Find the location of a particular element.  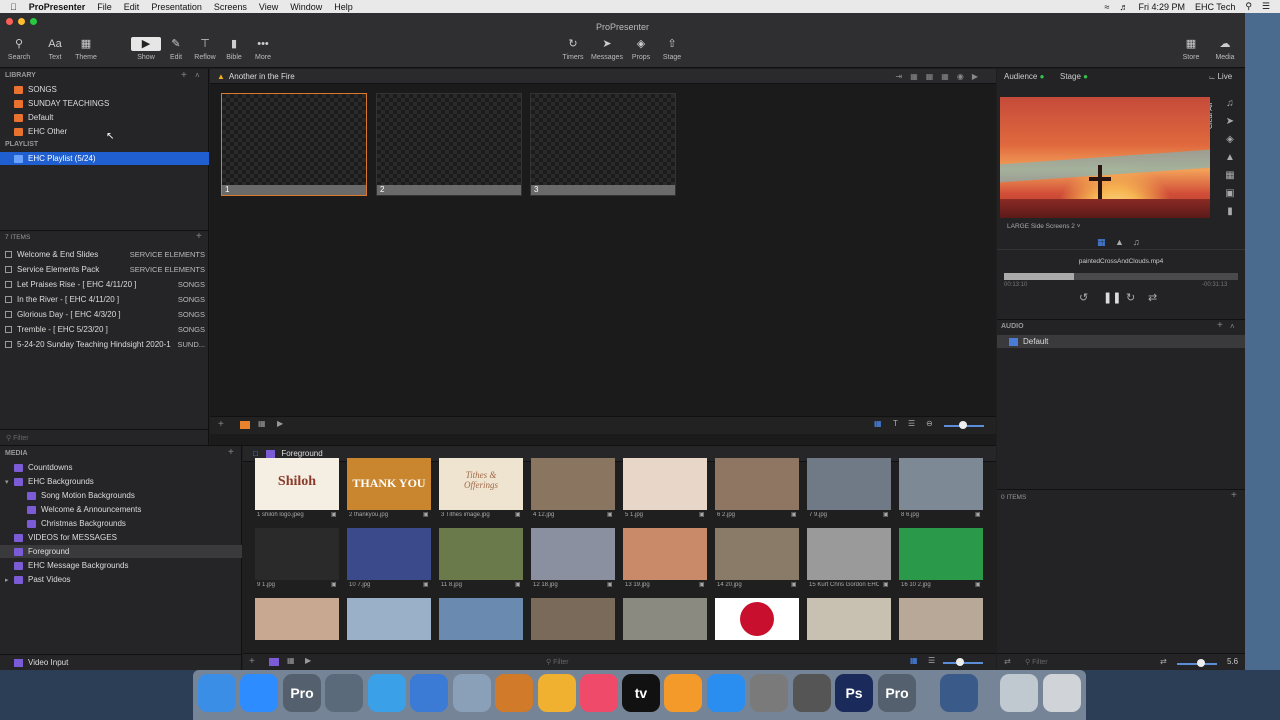

menu-help: Help is located at coordinates (343, 7).